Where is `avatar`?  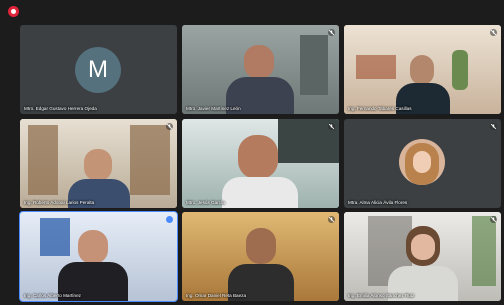
avatar is located at coordinates (422, 162).